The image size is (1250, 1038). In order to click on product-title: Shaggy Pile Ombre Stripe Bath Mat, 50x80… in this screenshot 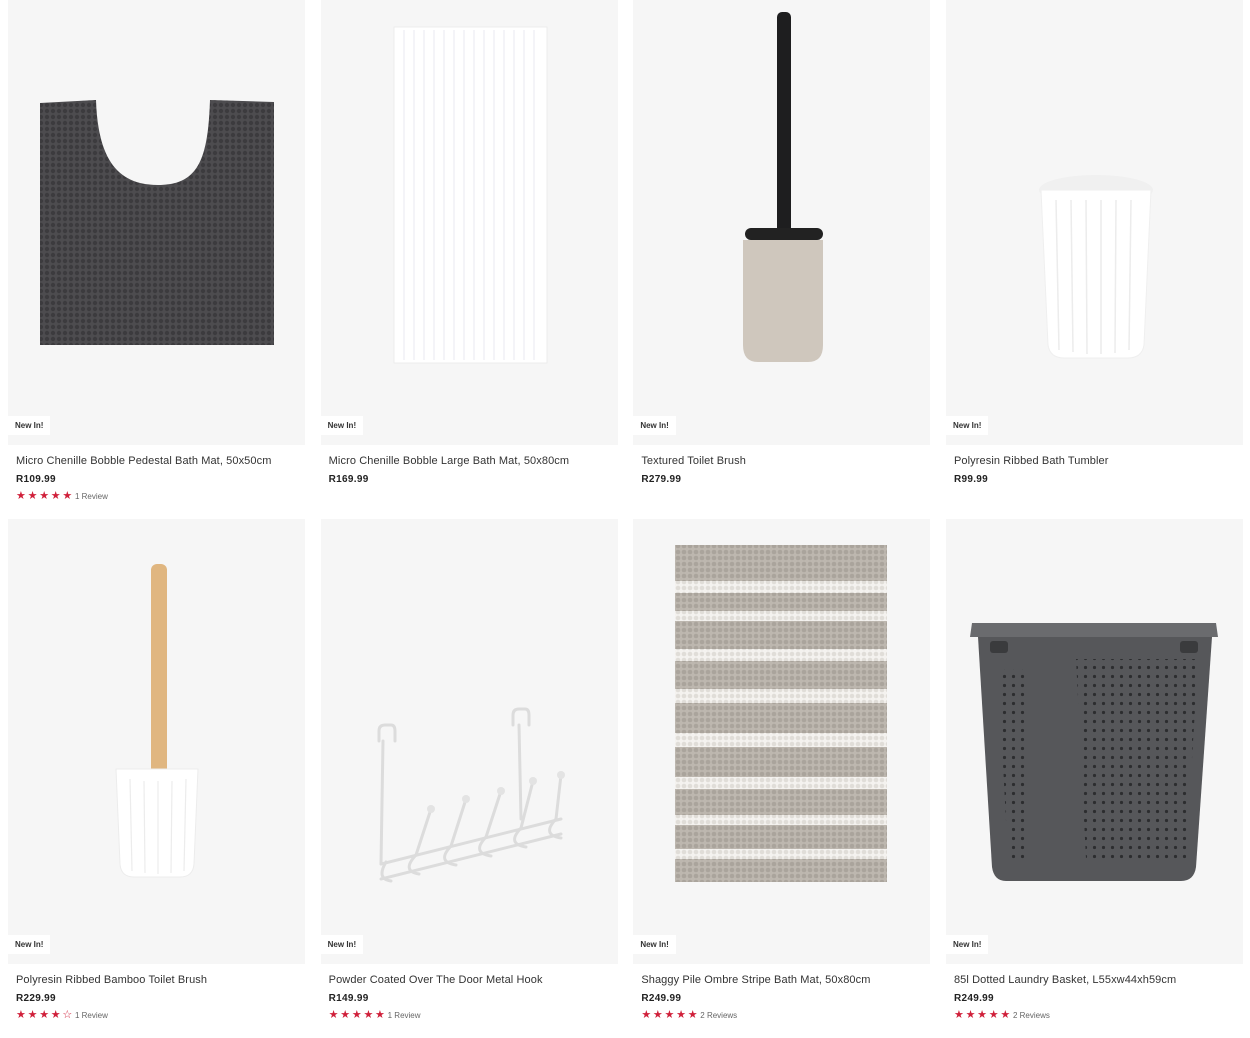, I will do `click(755, 980)`.